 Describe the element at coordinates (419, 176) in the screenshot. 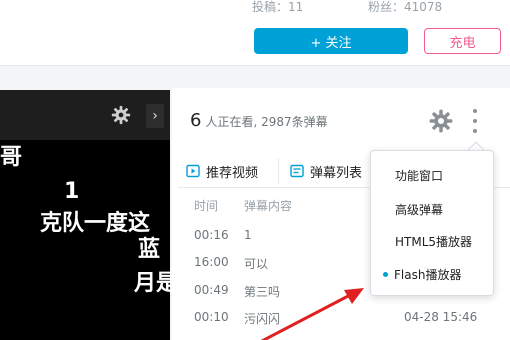

I see `menu-item-function-window: 功能窗口` at that location.